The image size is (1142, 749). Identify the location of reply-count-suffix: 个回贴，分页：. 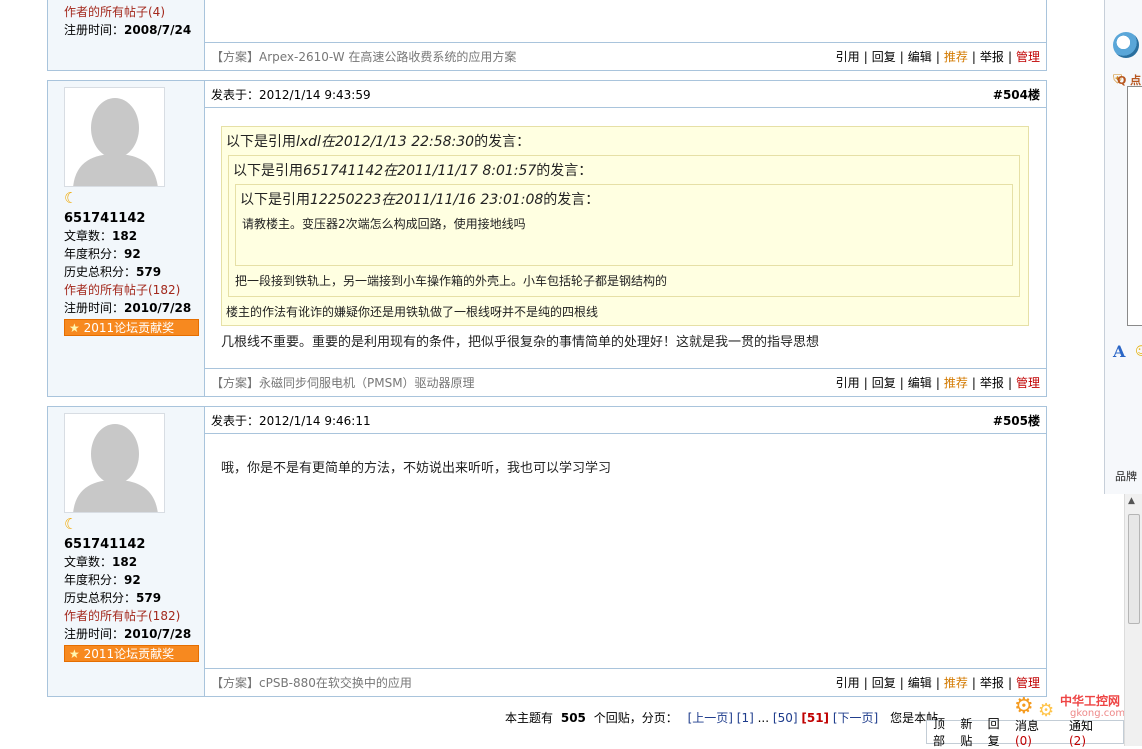
(635, 718).